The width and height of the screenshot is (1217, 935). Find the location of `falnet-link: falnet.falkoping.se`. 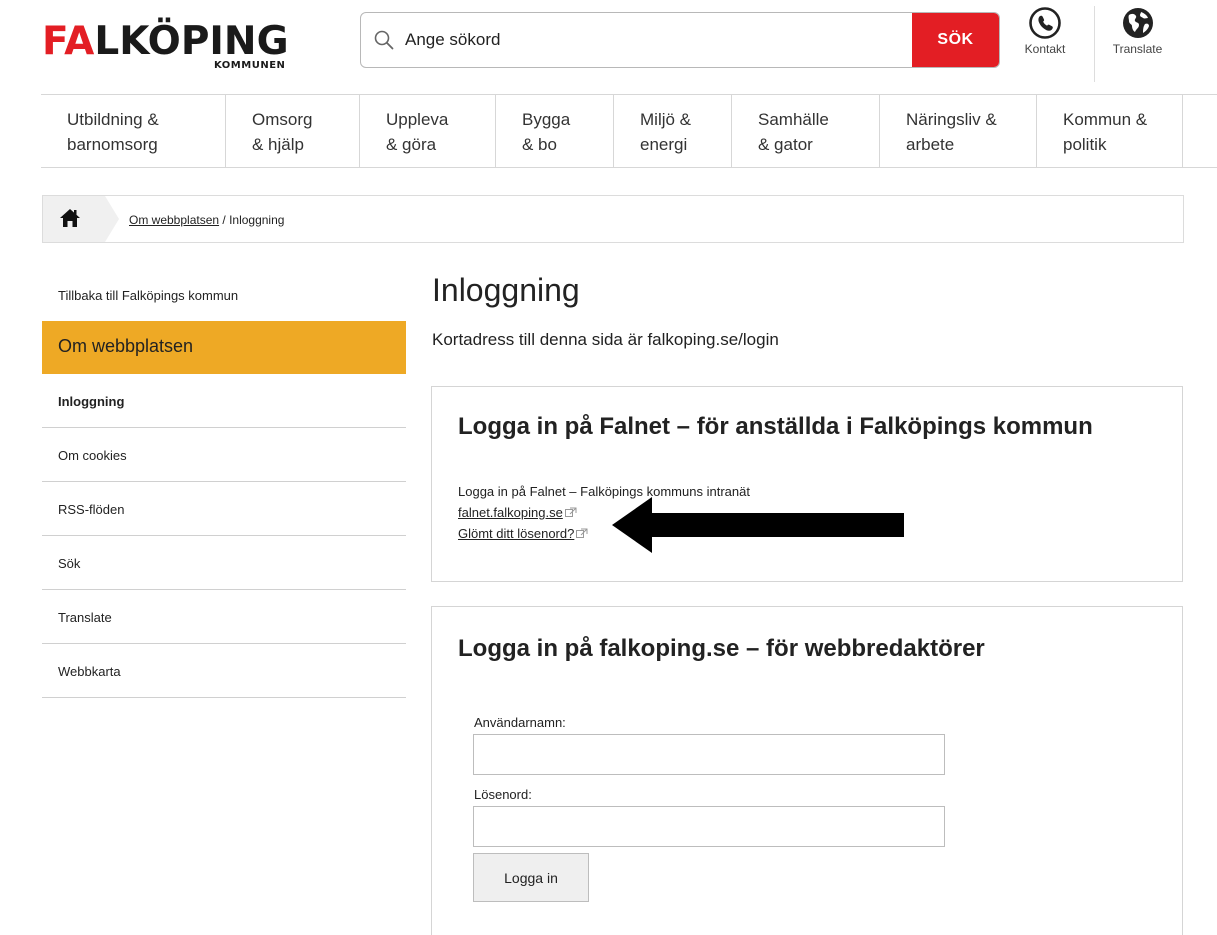

falnet-link: falnet.falkoping.se is located at coordinates (517, 512).